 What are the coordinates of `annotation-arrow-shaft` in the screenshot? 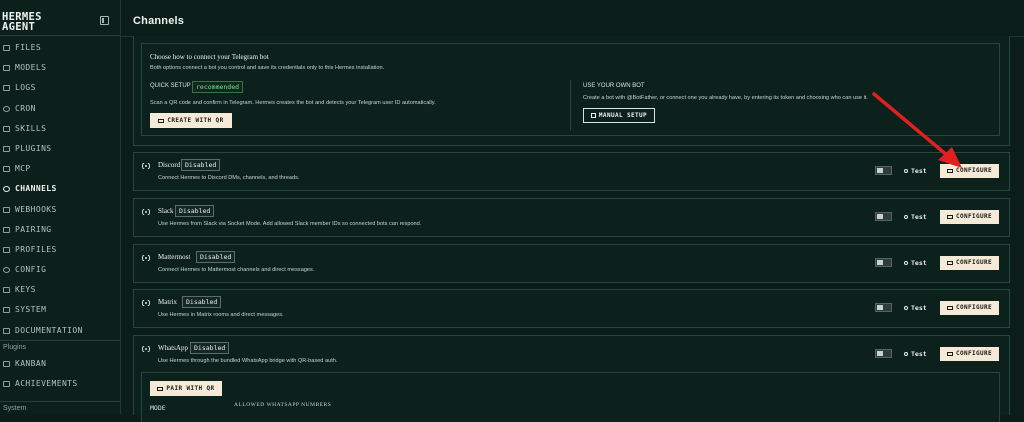 It's located at (911, 125).